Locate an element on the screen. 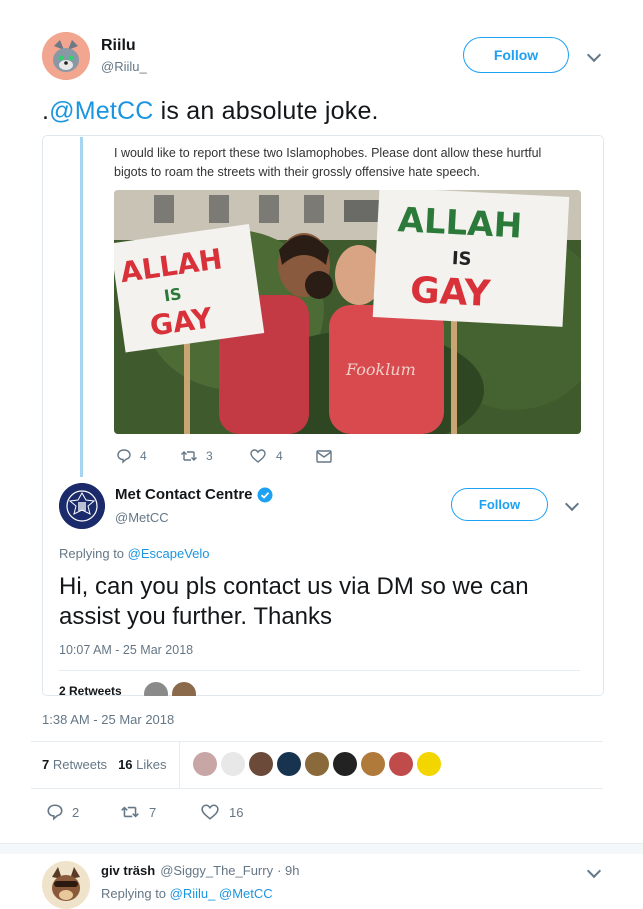  likes-label: Likes is located at coordinates (151, 764).